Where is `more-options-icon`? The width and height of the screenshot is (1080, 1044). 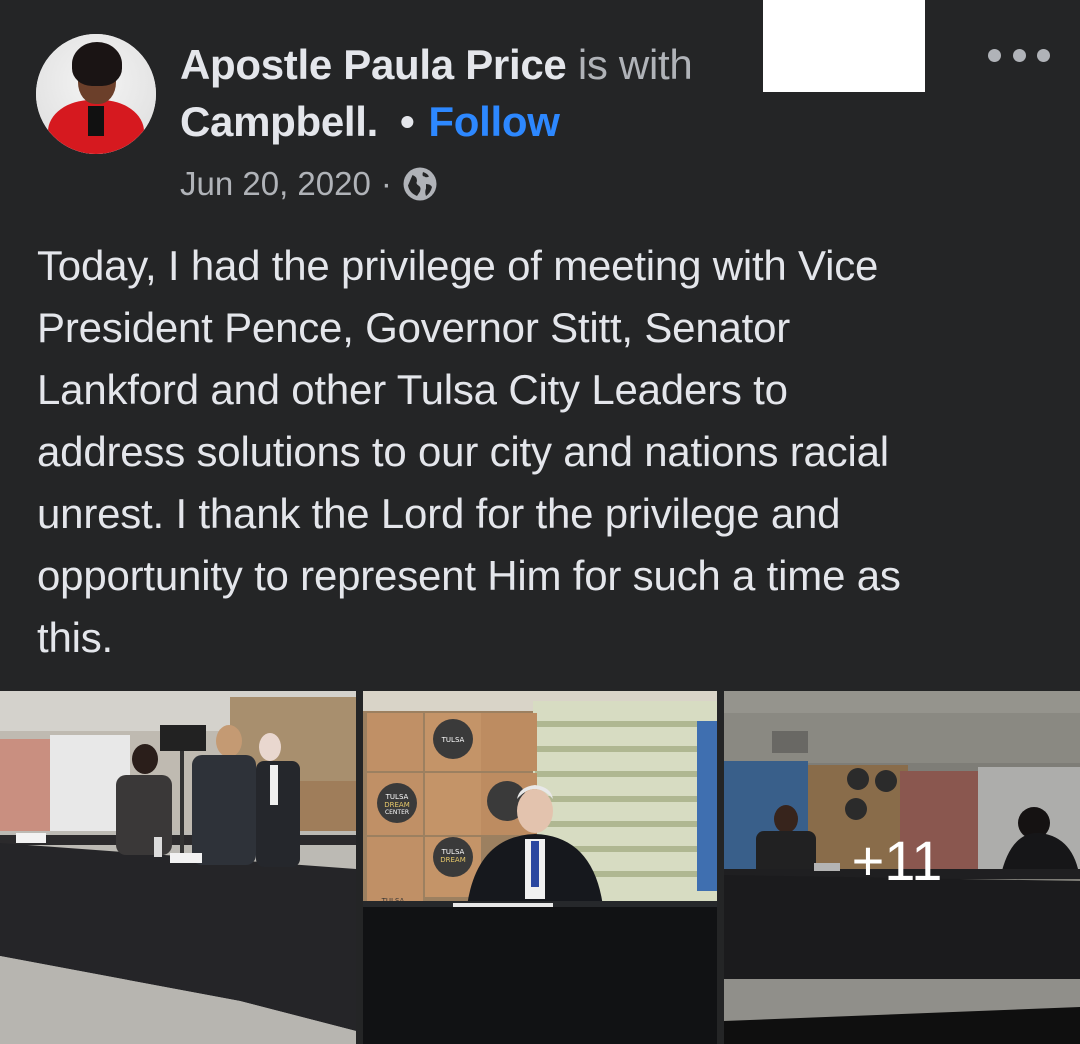 more-options-icon is located at coordinates (1019, 55).